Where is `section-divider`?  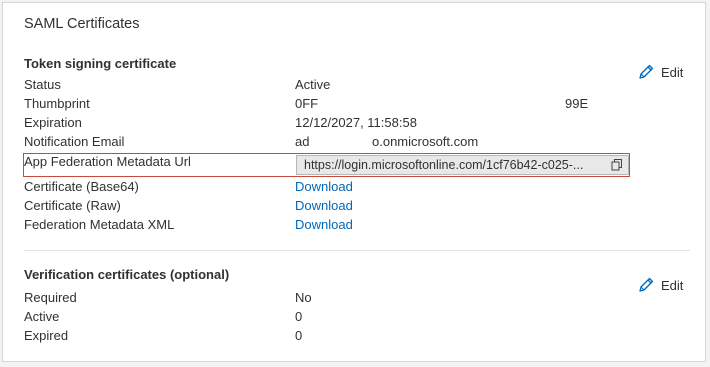
section-divider is located at coordinates (357, 250).